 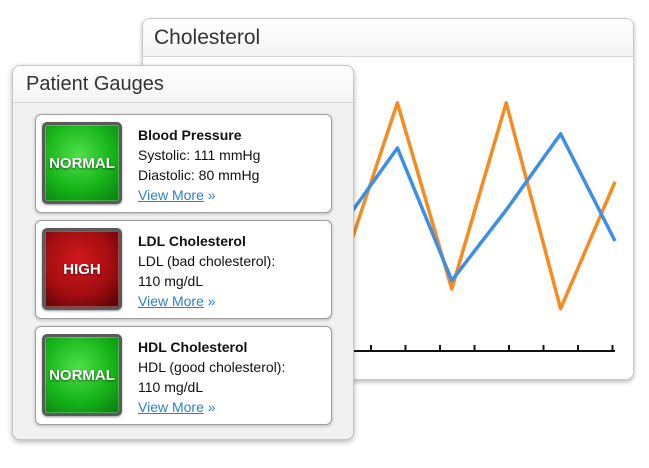 What do you see at coordinates (199, 155) in the screenshot?
I see `card-line-1: Systolic: 111 mmHg` at bounding box center [199, 155].